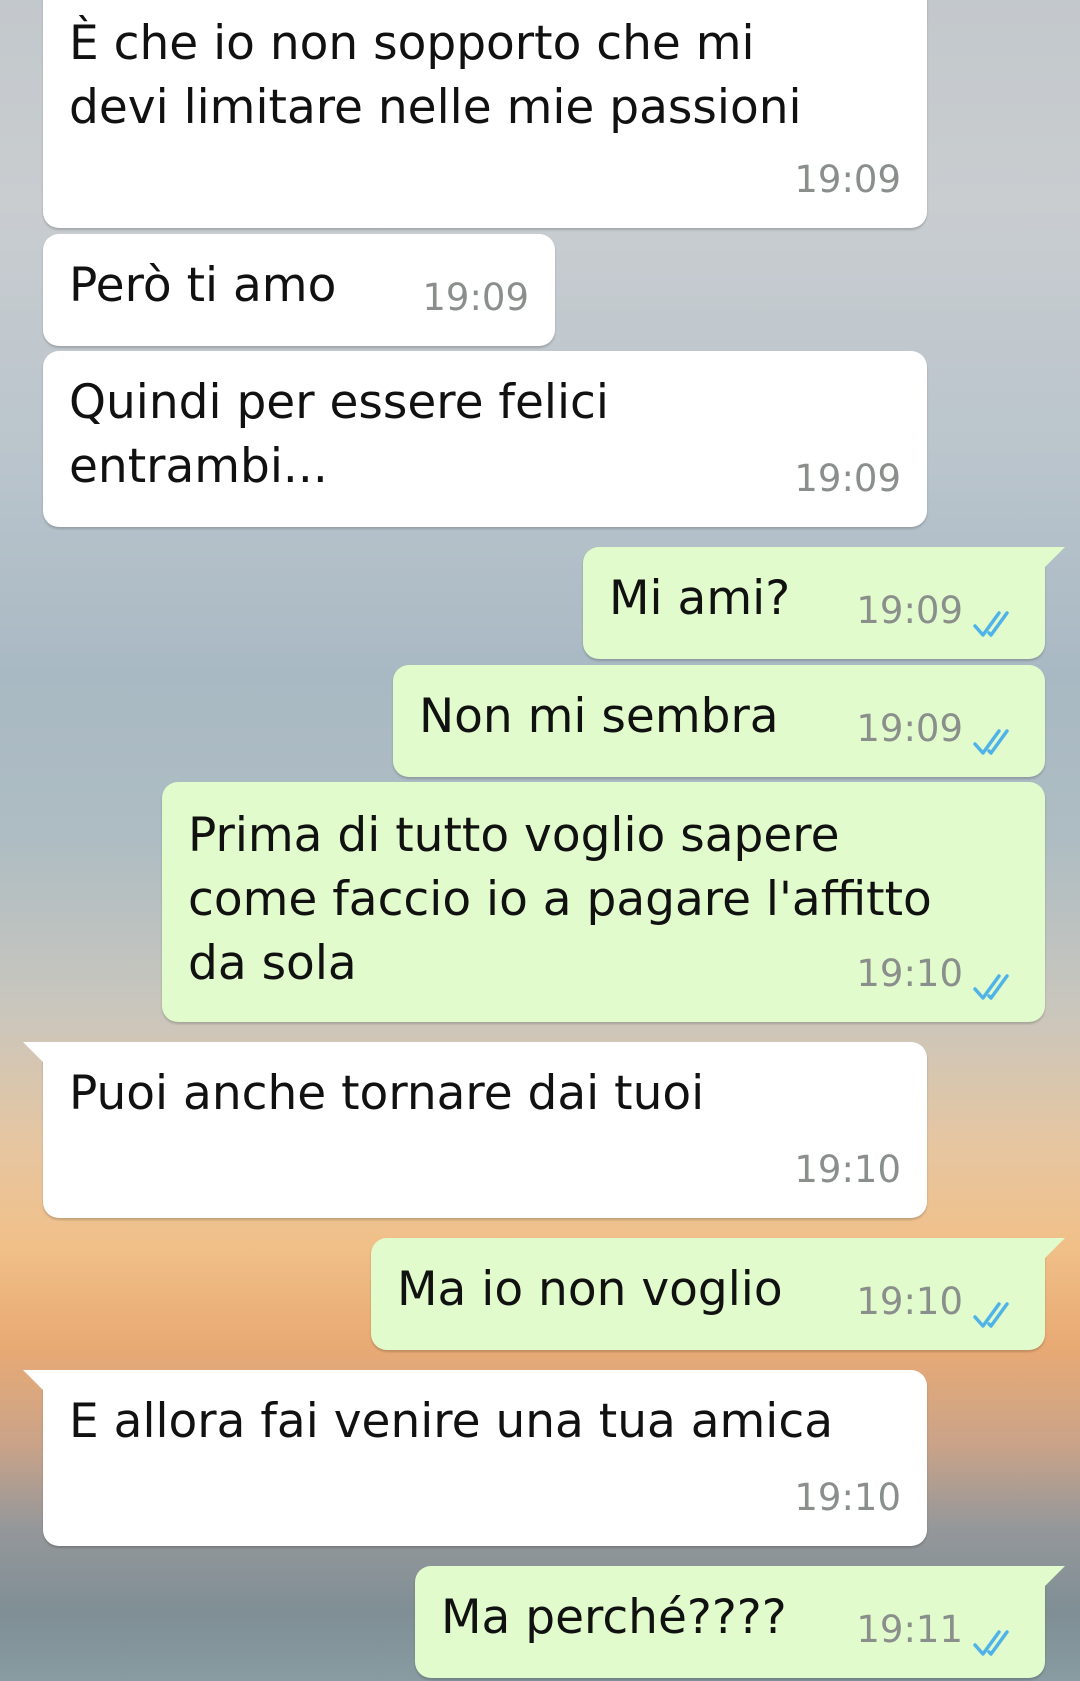 The image size is (1080, 1681). What do you see at coordinates (451, 1421) in the screenshot?
I see `message-text: E allora fai venire una tua amica` at bounding box center [451, 1421].